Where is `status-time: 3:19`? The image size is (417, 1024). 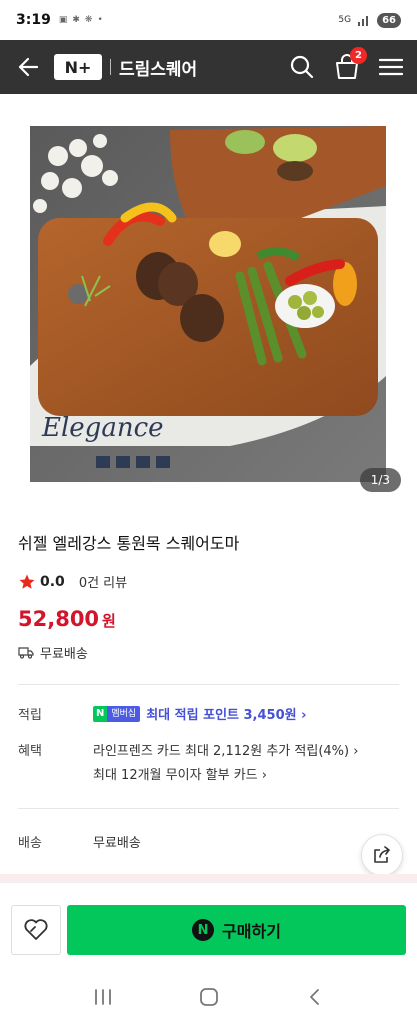 status-time: 3:19 is located at coordinates (33, 20).